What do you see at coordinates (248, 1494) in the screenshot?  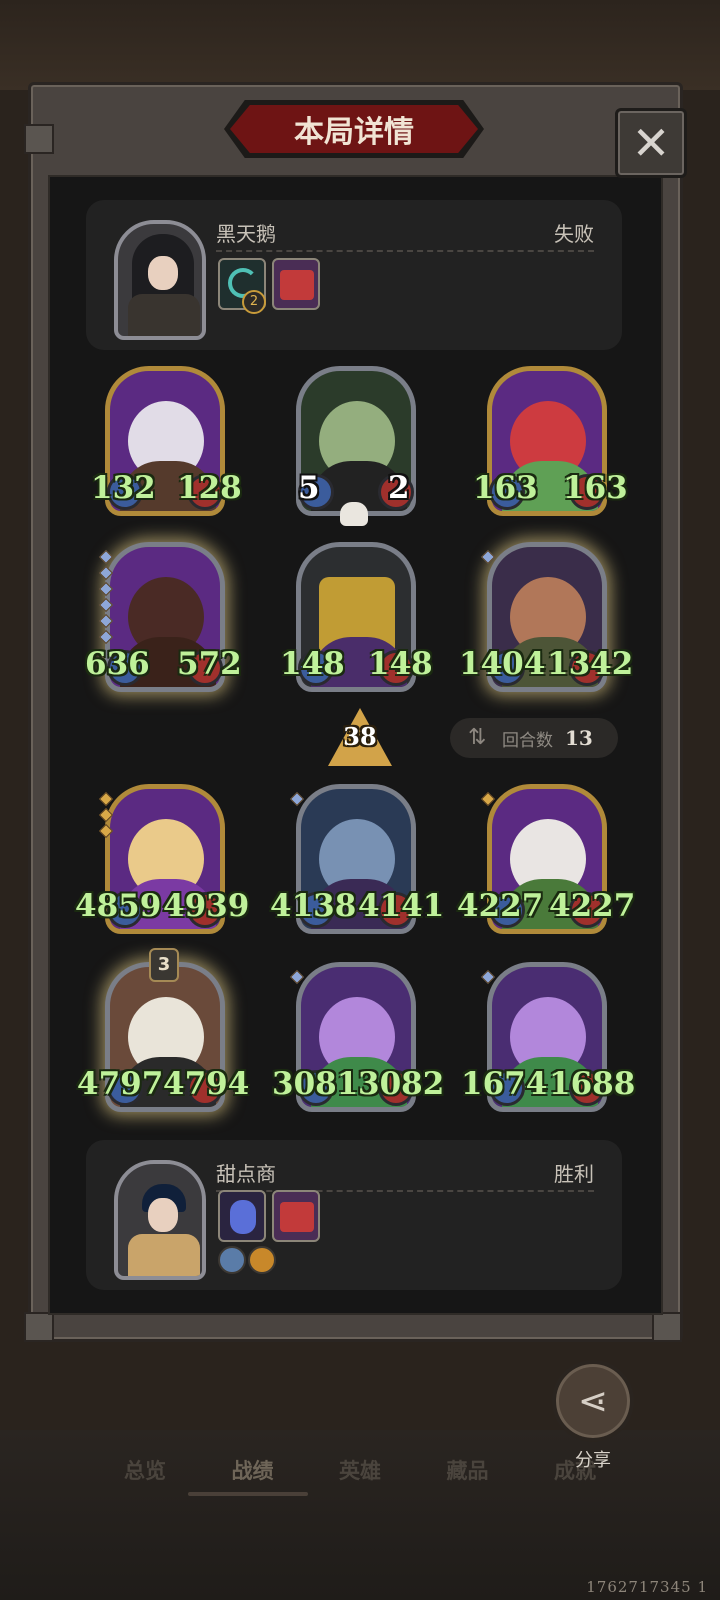 I see `active-tab-indicator` at bounding box center [248, 1494].